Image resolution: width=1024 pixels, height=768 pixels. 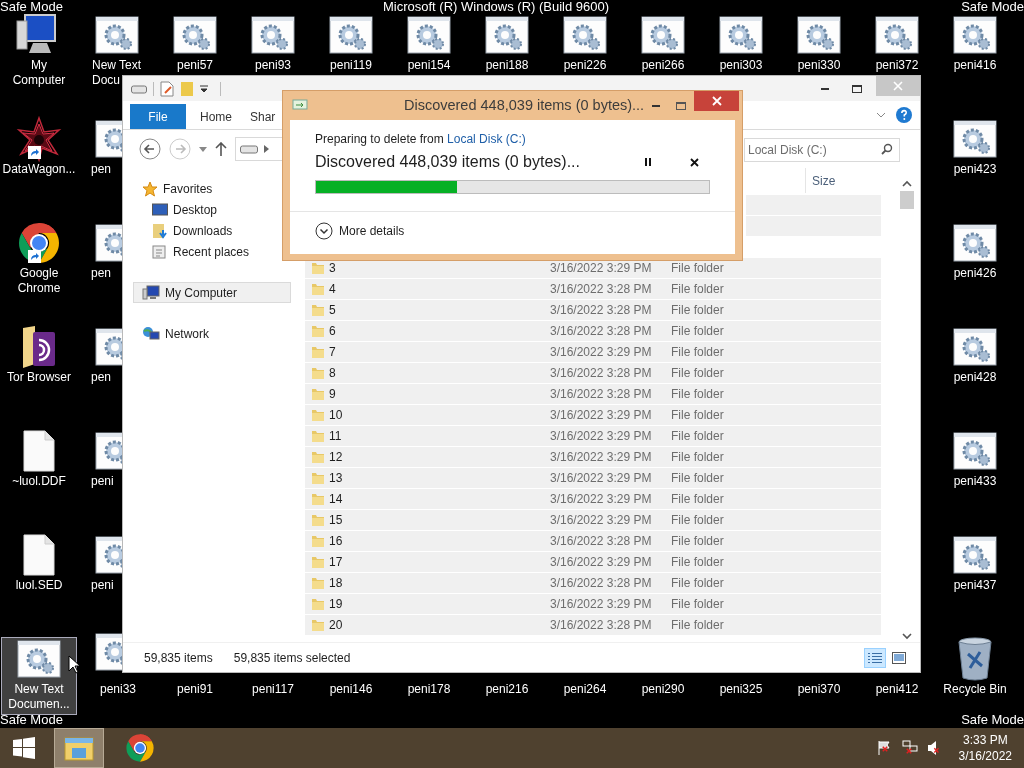 What do you see at coordinates (150, 188) in the screenshot?
I see `star-icon` at bounding box center [150, 188].